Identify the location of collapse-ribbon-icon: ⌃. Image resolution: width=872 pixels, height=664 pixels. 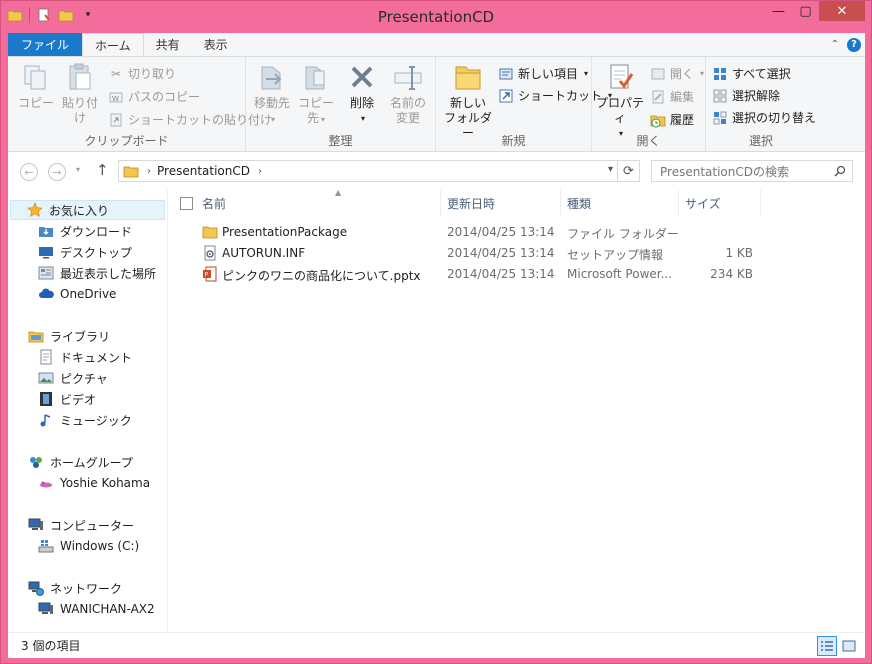
(835, 44).